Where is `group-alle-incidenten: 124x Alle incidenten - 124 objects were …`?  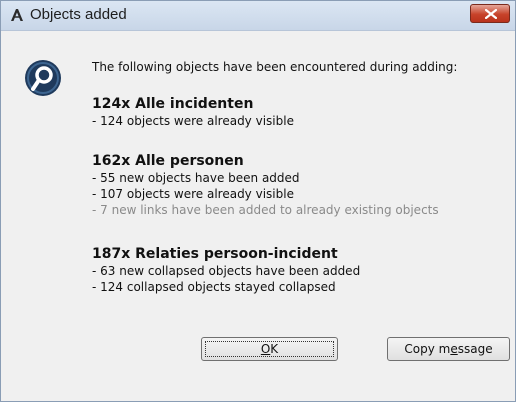
group-alle-incidenten: 124x Alle incidenten - 124 objects were … is located at coordinates (193, 112).